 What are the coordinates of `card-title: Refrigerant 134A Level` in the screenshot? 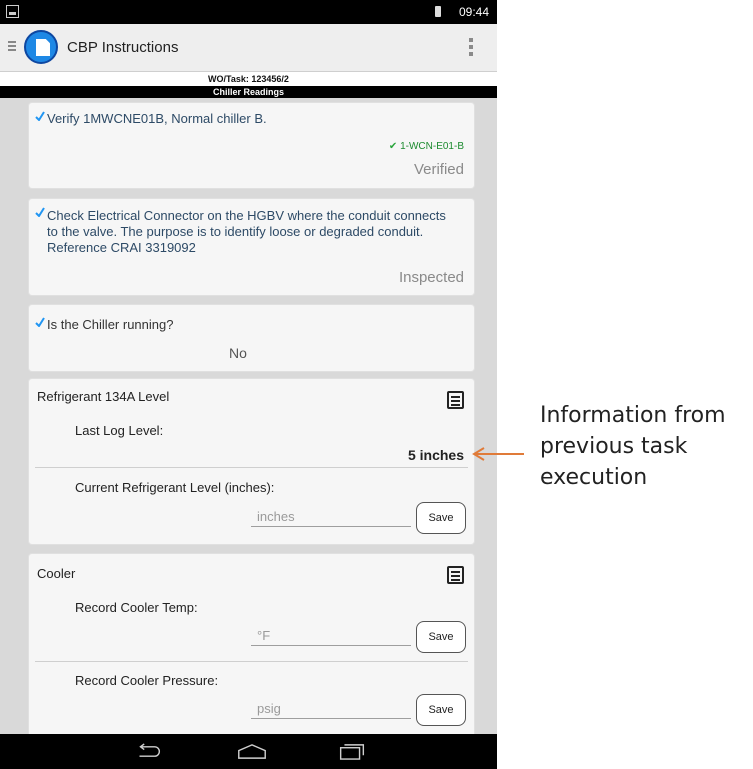 It's located at (103, 396).